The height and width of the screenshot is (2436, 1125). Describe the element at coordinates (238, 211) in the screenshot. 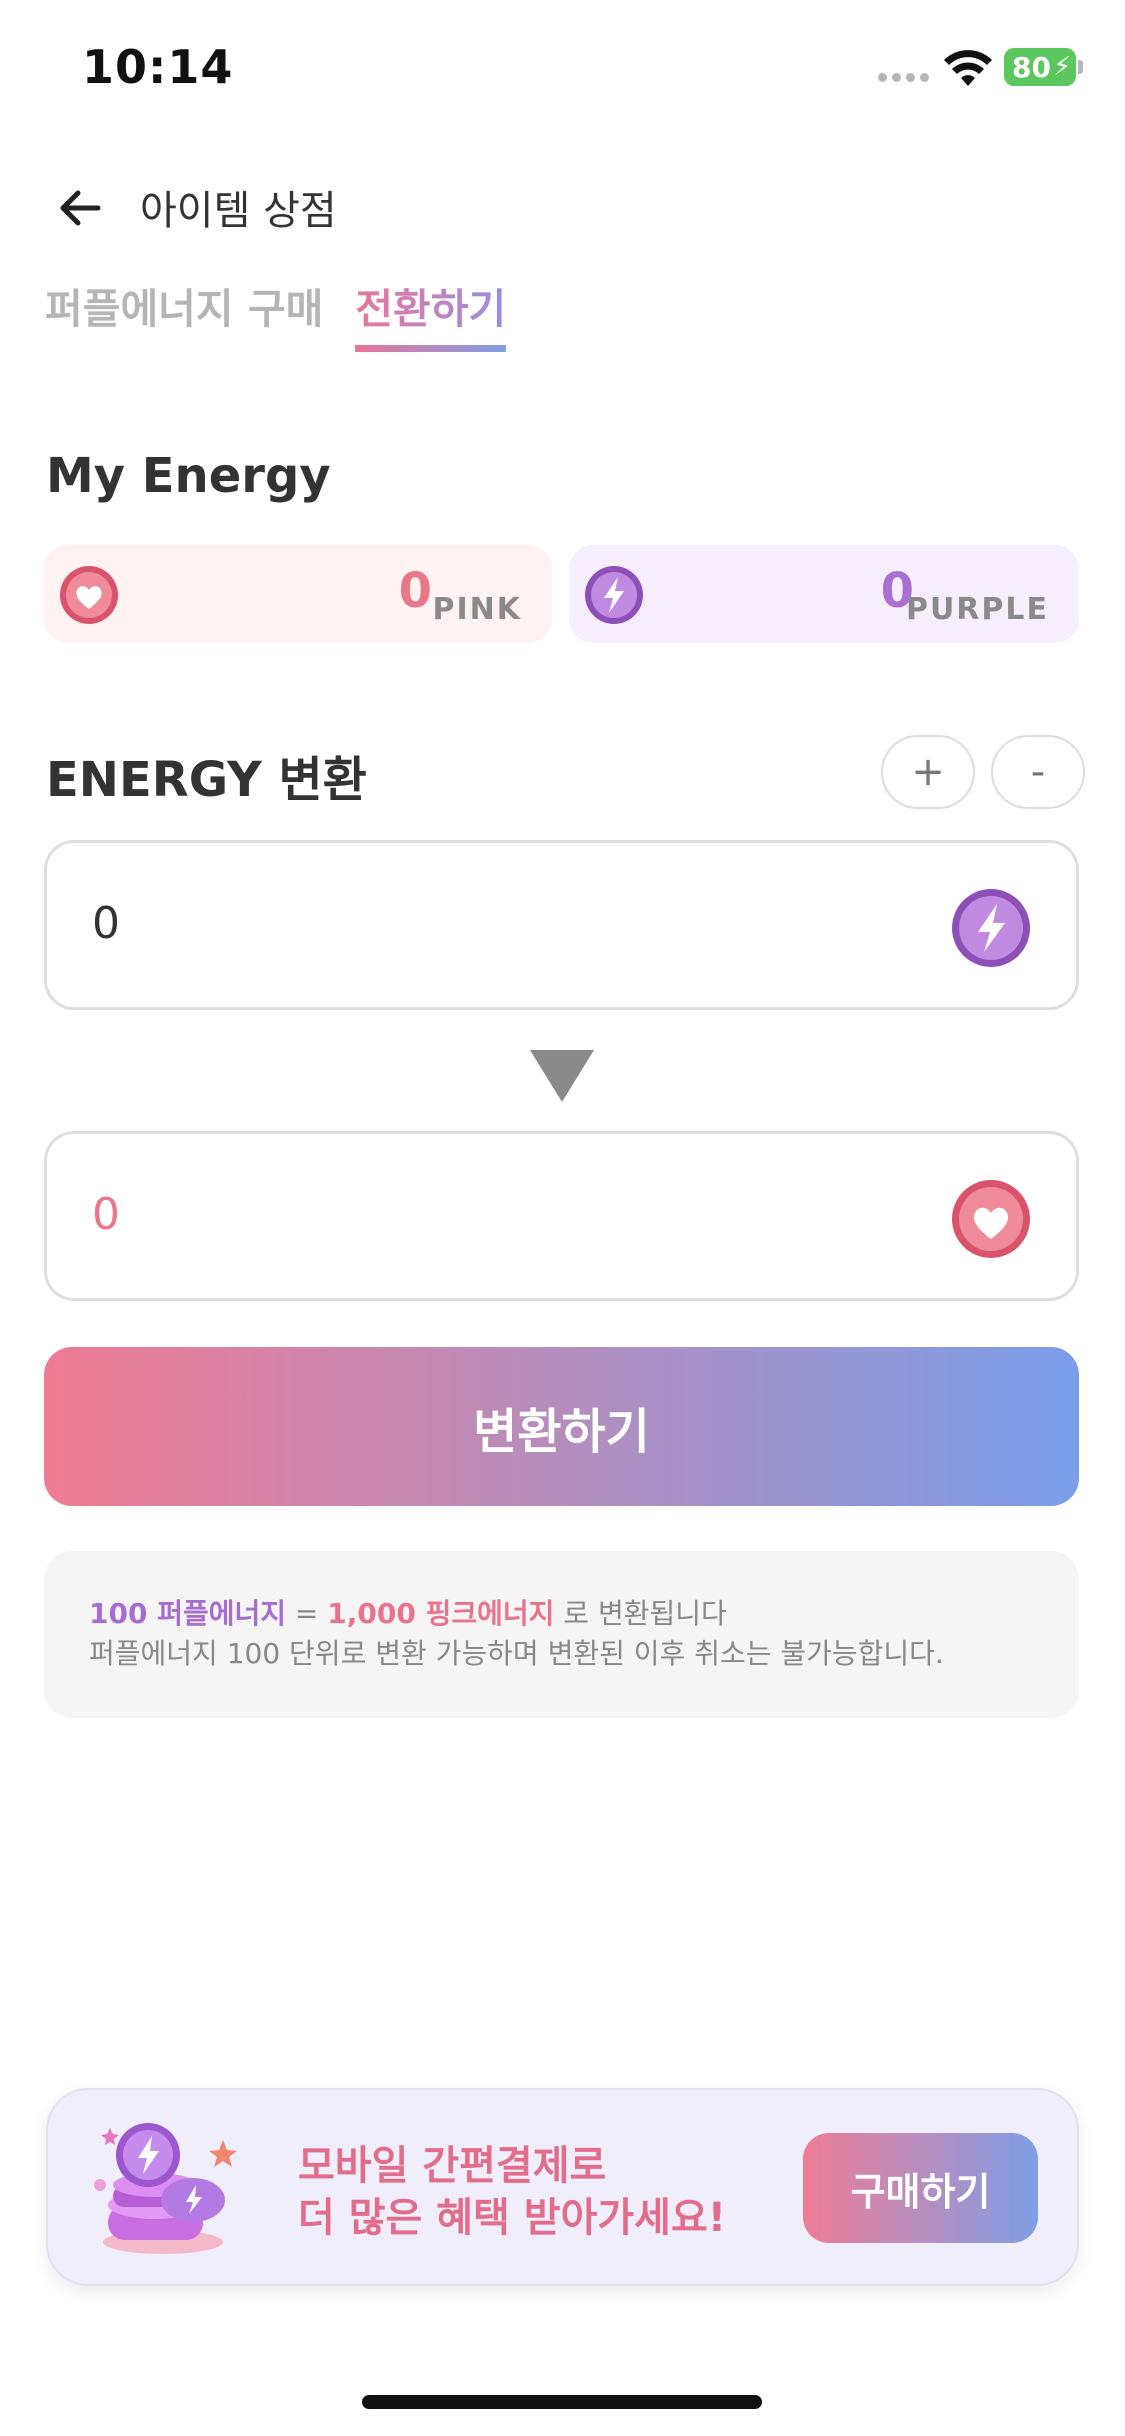

I see `page-title: 아이템 상점` at that location.